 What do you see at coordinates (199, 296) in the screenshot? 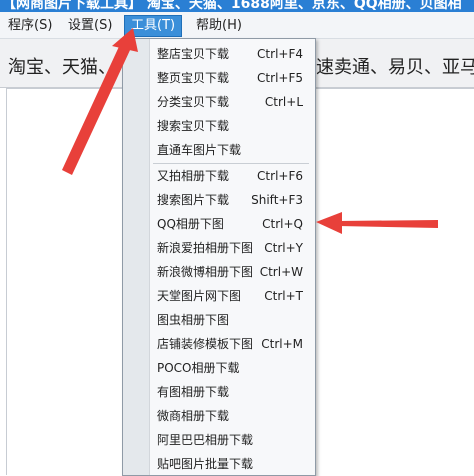
I see `menu-item-label: 天堂图片网下图` at bounding box center [199, 296].